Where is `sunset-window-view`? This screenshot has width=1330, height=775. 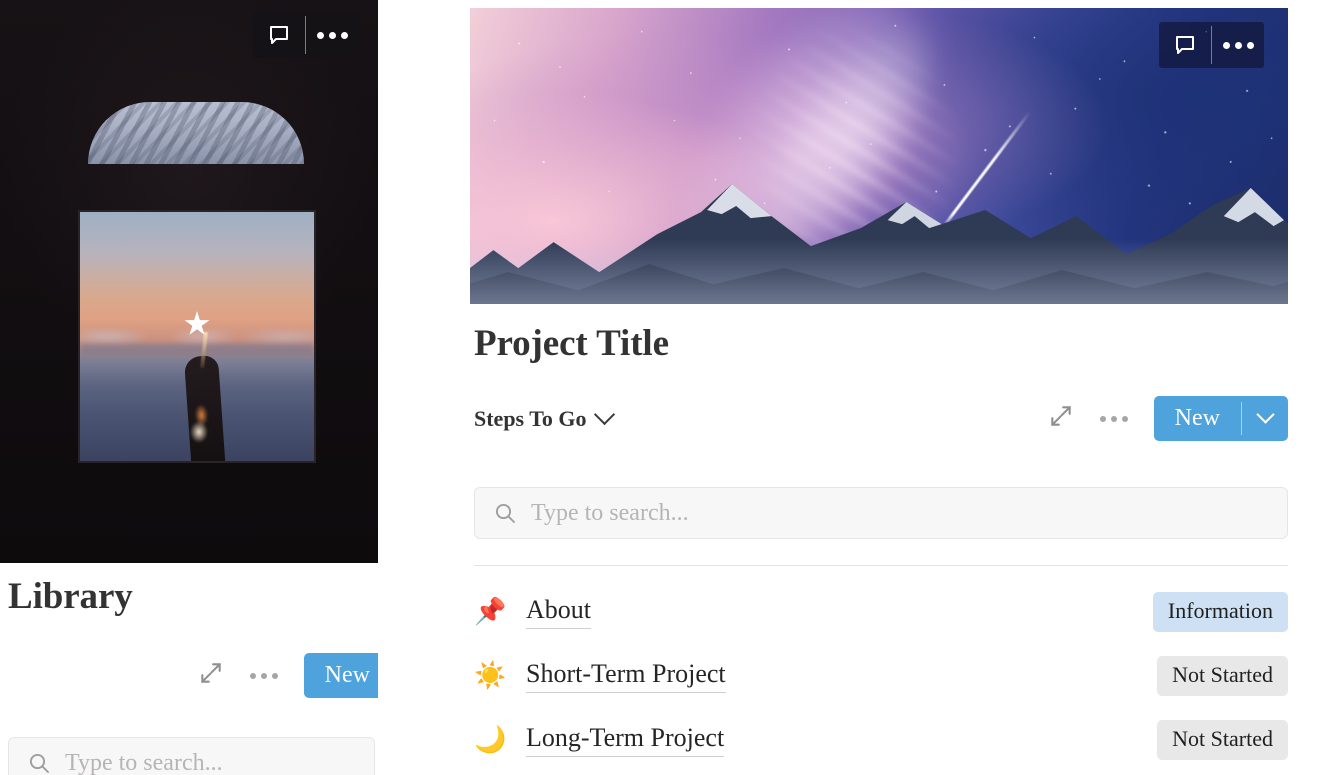 sunset-window-view is located at coordinates (197, 336).